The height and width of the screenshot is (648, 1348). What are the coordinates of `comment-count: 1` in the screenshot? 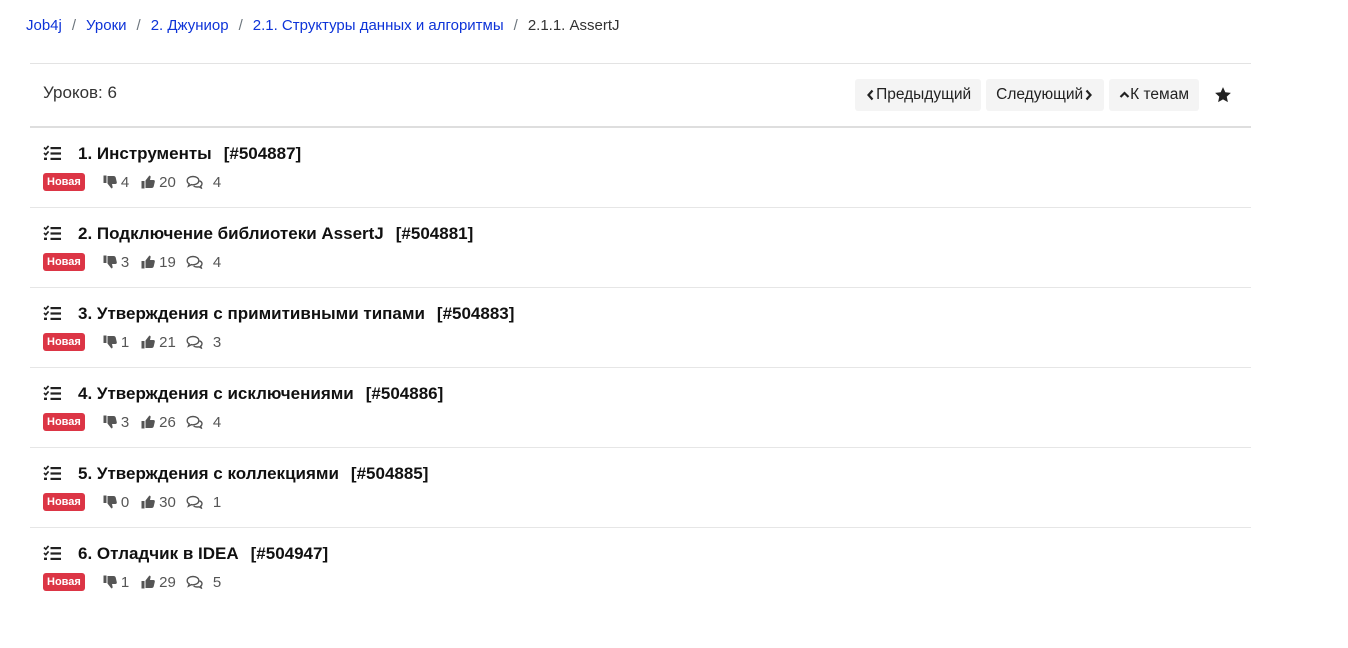 It's located at (217, 502).